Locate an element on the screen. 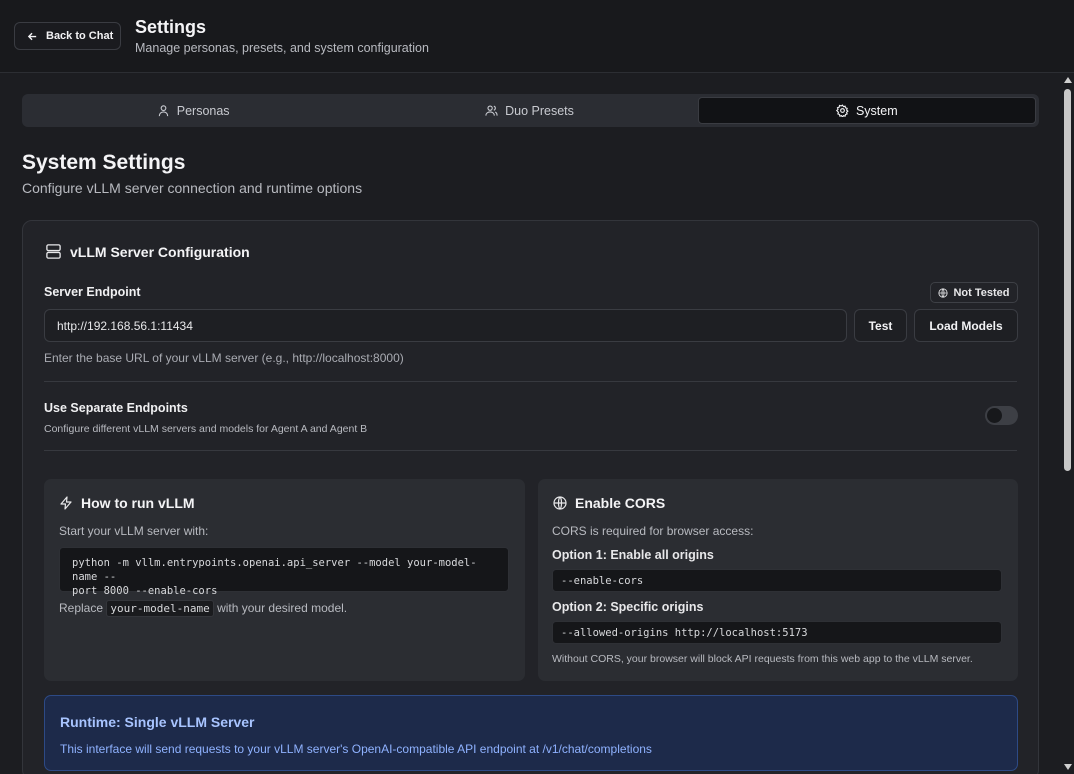 The image size is (1074, 774). status-badge: Not Tested is located at coordinates (974, 292).